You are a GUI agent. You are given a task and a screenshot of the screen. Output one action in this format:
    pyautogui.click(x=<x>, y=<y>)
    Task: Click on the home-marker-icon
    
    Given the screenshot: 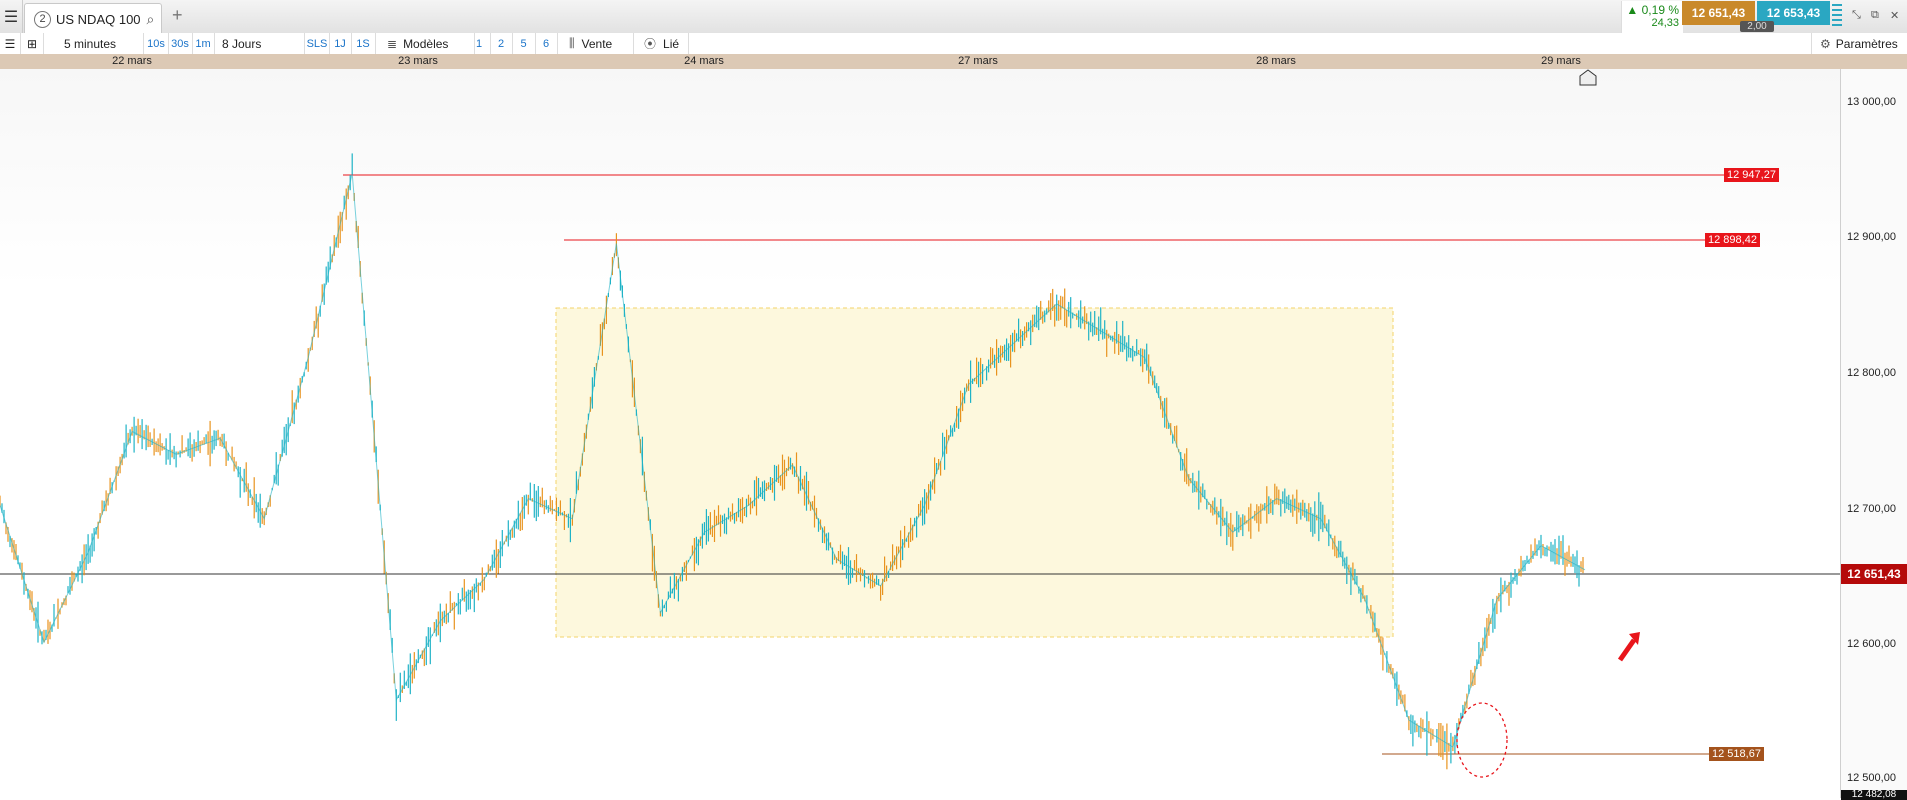 What is the action you would take?
    pyautogui.click(x=1588, y=77)
    